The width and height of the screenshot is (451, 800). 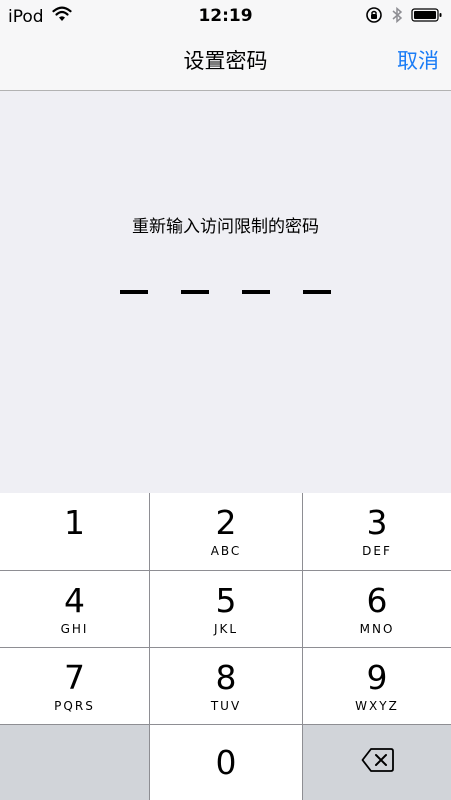 What do you see at coordinates (74, 677) in the screenshot?
I see `key-digit: 7` at bounding box center [74, 677].